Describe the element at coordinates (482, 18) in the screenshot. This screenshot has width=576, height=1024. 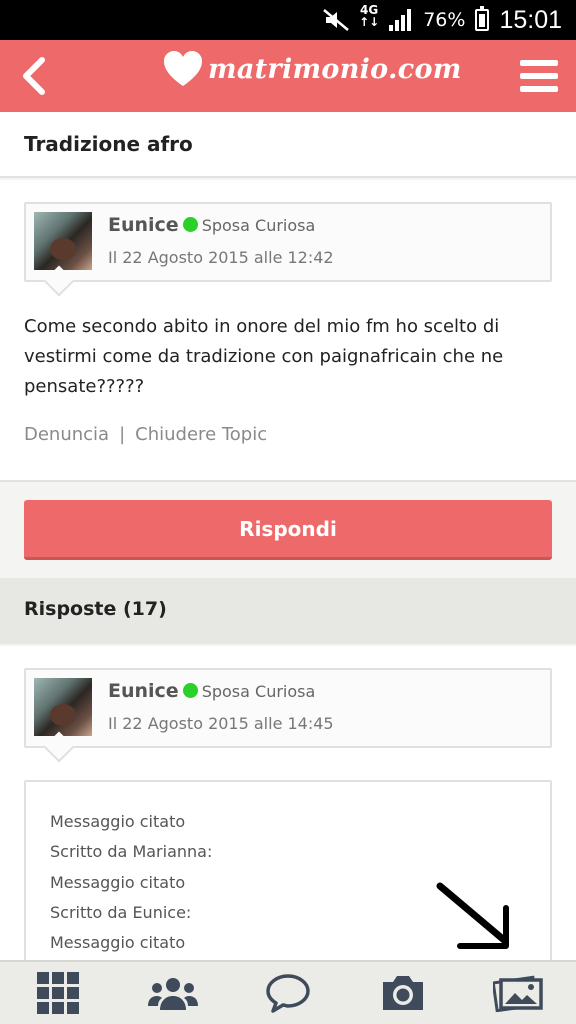
I see `battery-icon` at that location.